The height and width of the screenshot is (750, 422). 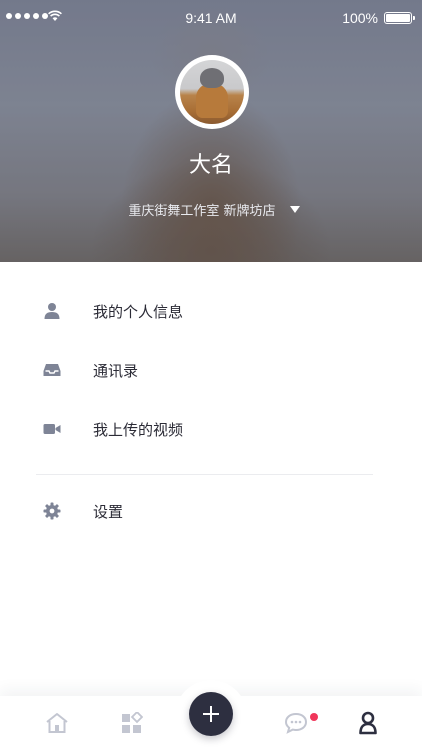 What do you see at coordinates (108, 511) in the screenshot?
I see `menu-label-settings: 设置` at bounding box center [108, 511].